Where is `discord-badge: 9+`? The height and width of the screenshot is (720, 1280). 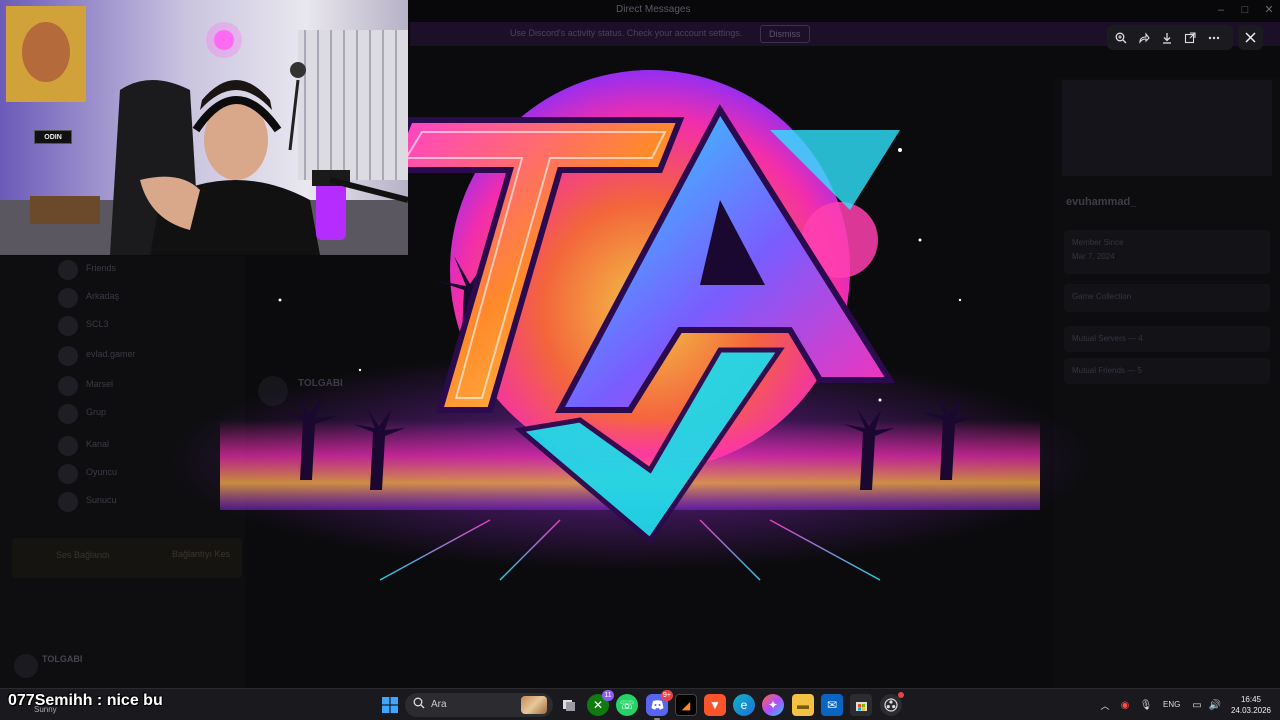
discord-badge: 9+ is located at coordinates (667, 695).